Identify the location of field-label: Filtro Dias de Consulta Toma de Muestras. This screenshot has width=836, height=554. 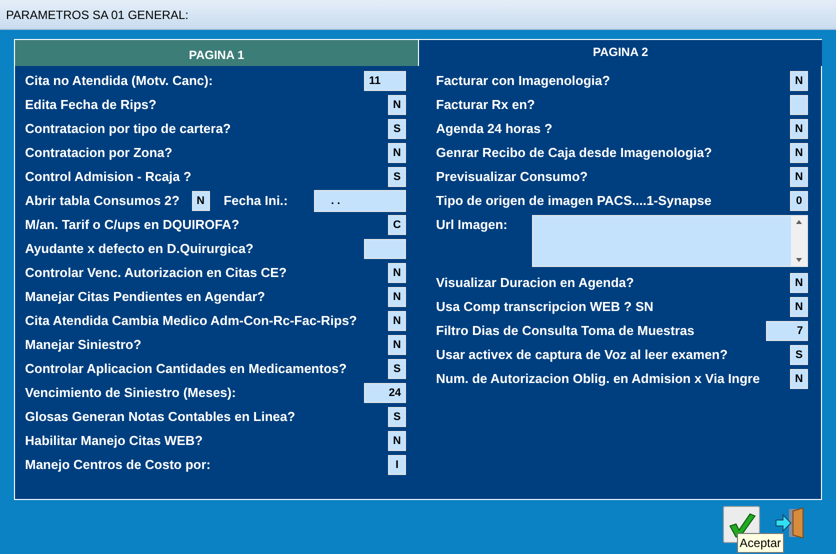
(565, 331).